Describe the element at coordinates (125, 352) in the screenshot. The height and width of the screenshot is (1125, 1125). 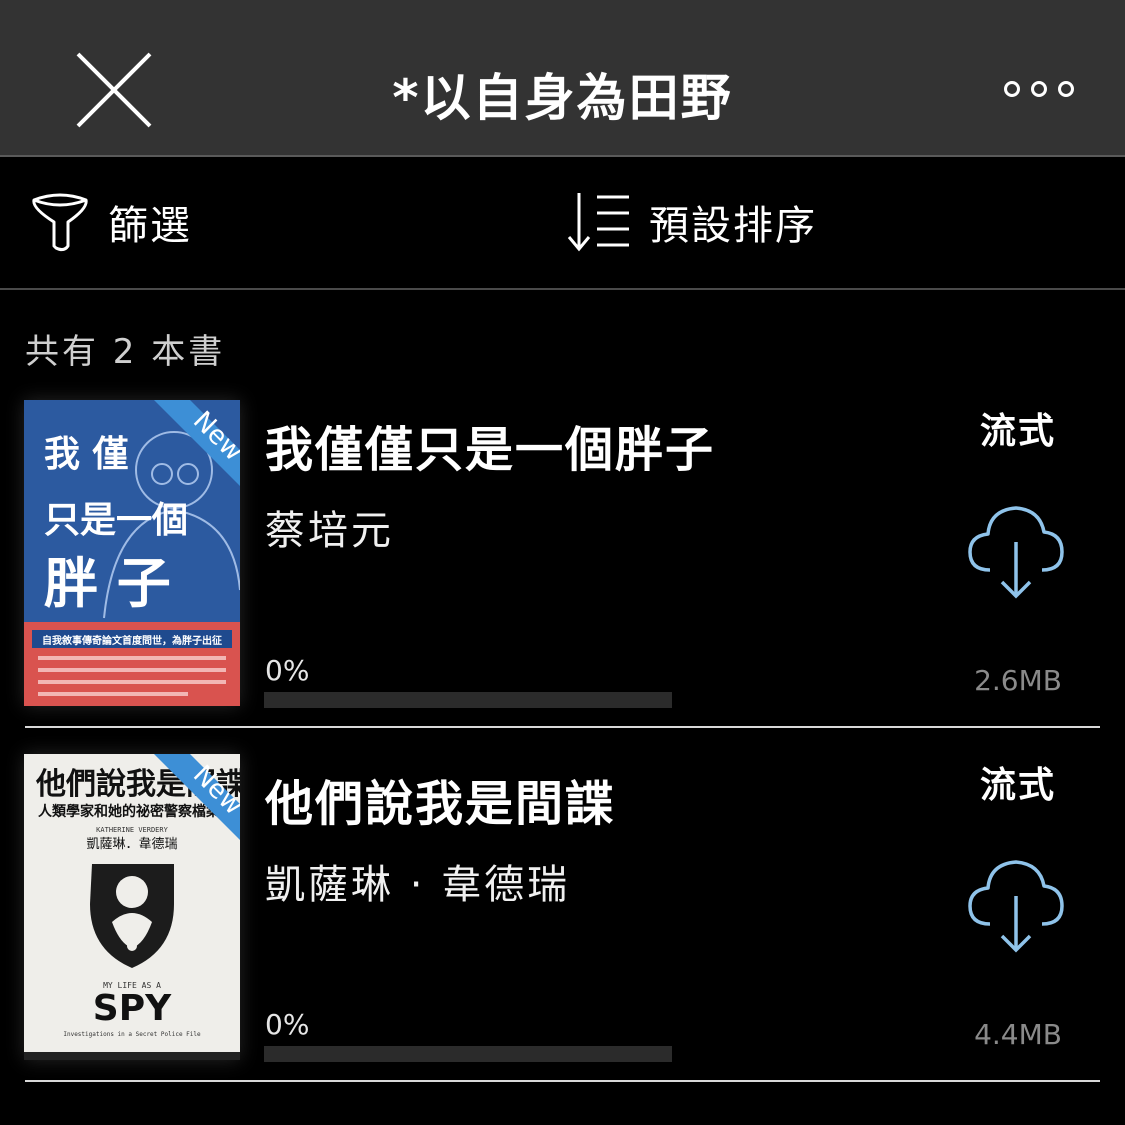
I see `book-count: 共有 2 本書` at that location.